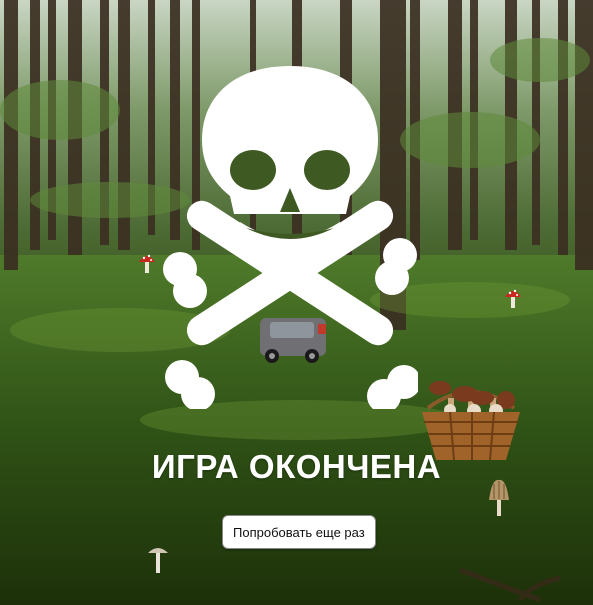 This screenshot has width=593, height=605. I want to click on white-mushroom-icon, so click(158, 560).